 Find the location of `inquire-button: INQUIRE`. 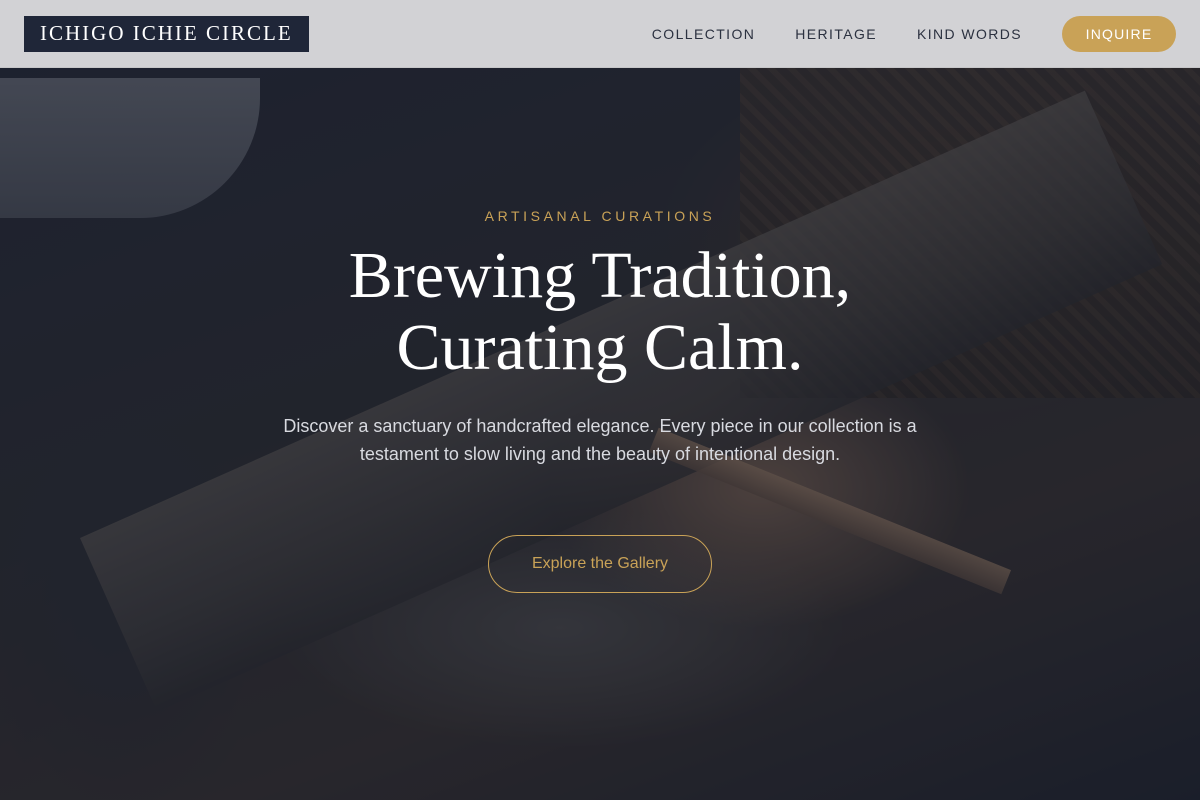

inquire-button: INQUIRE is located at coordinates (1119, 33).